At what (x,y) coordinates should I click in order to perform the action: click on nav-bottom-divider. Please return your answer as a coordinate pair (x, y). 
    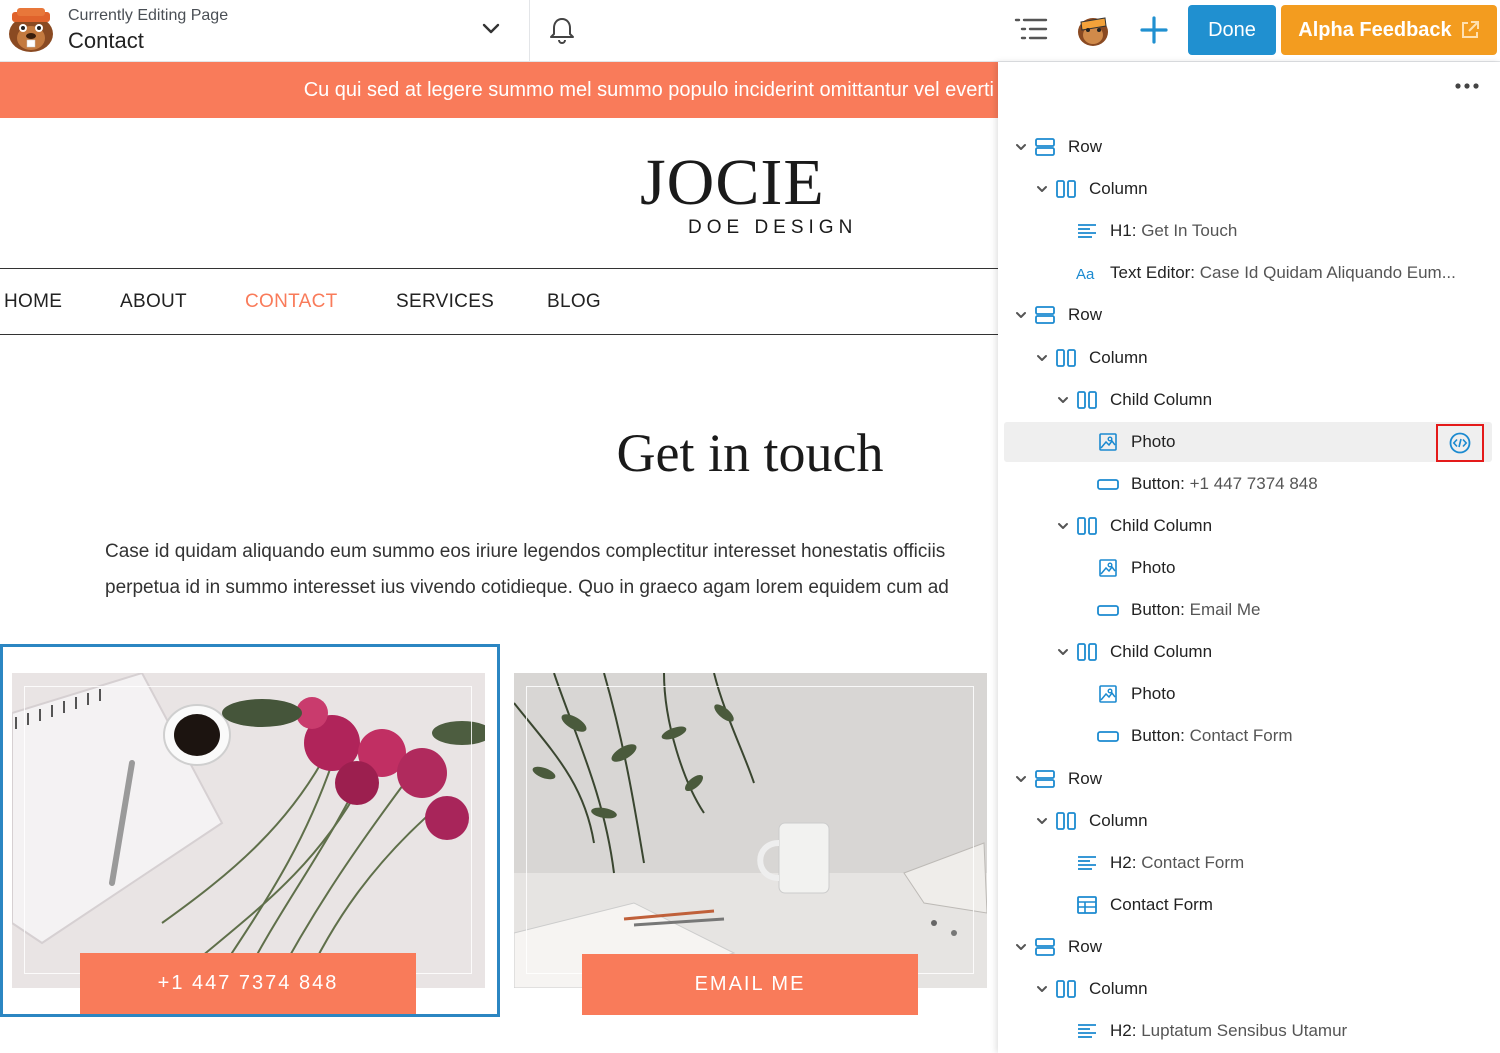
    Looking at the image, I should click on (499, 334).